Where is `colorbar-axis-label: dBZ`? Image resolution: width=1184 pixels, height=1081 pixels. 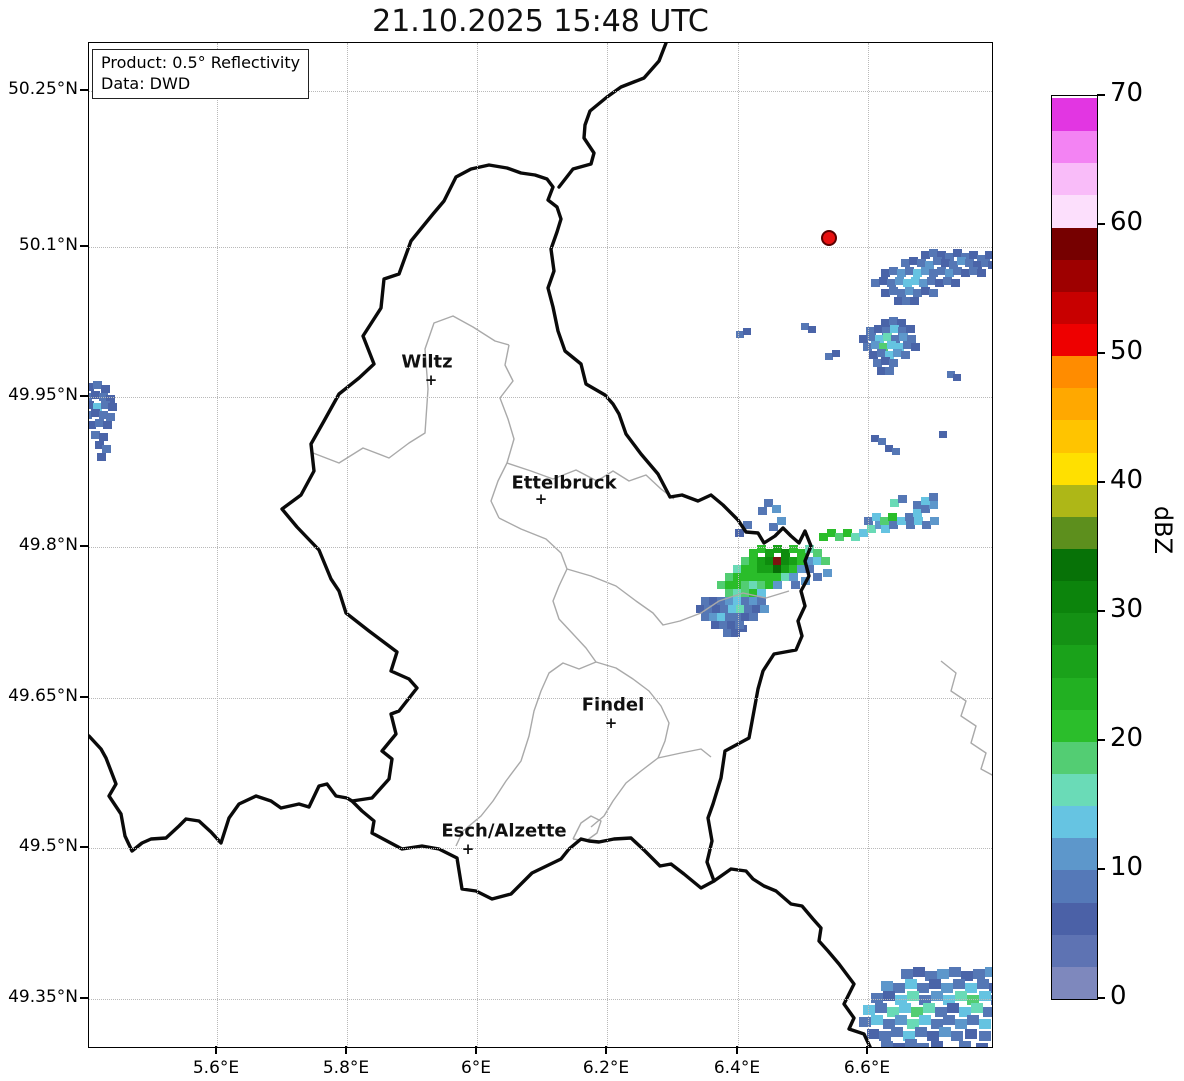 colorbar-axis-label: dBZ is located at coordinates (1163, 530).